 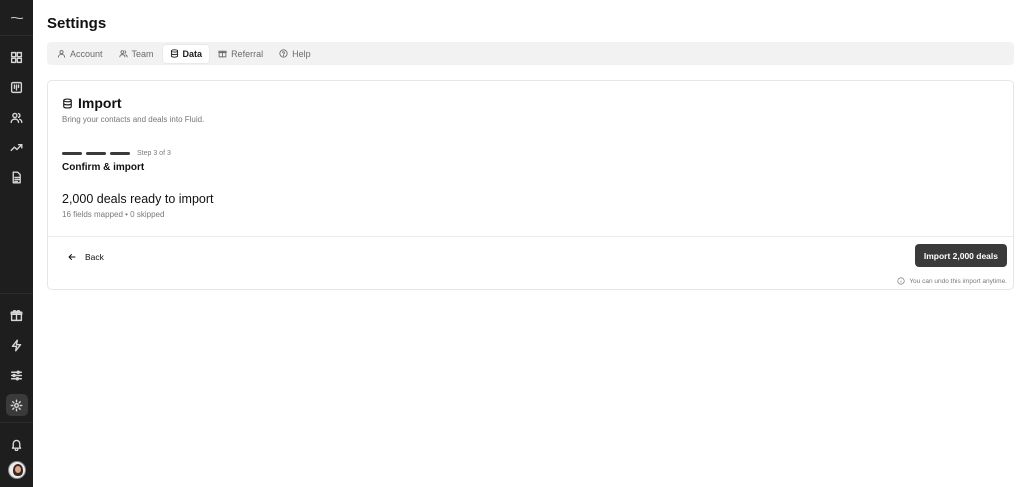 I want to click on tab-help: Help, so click(x=295, y=54).